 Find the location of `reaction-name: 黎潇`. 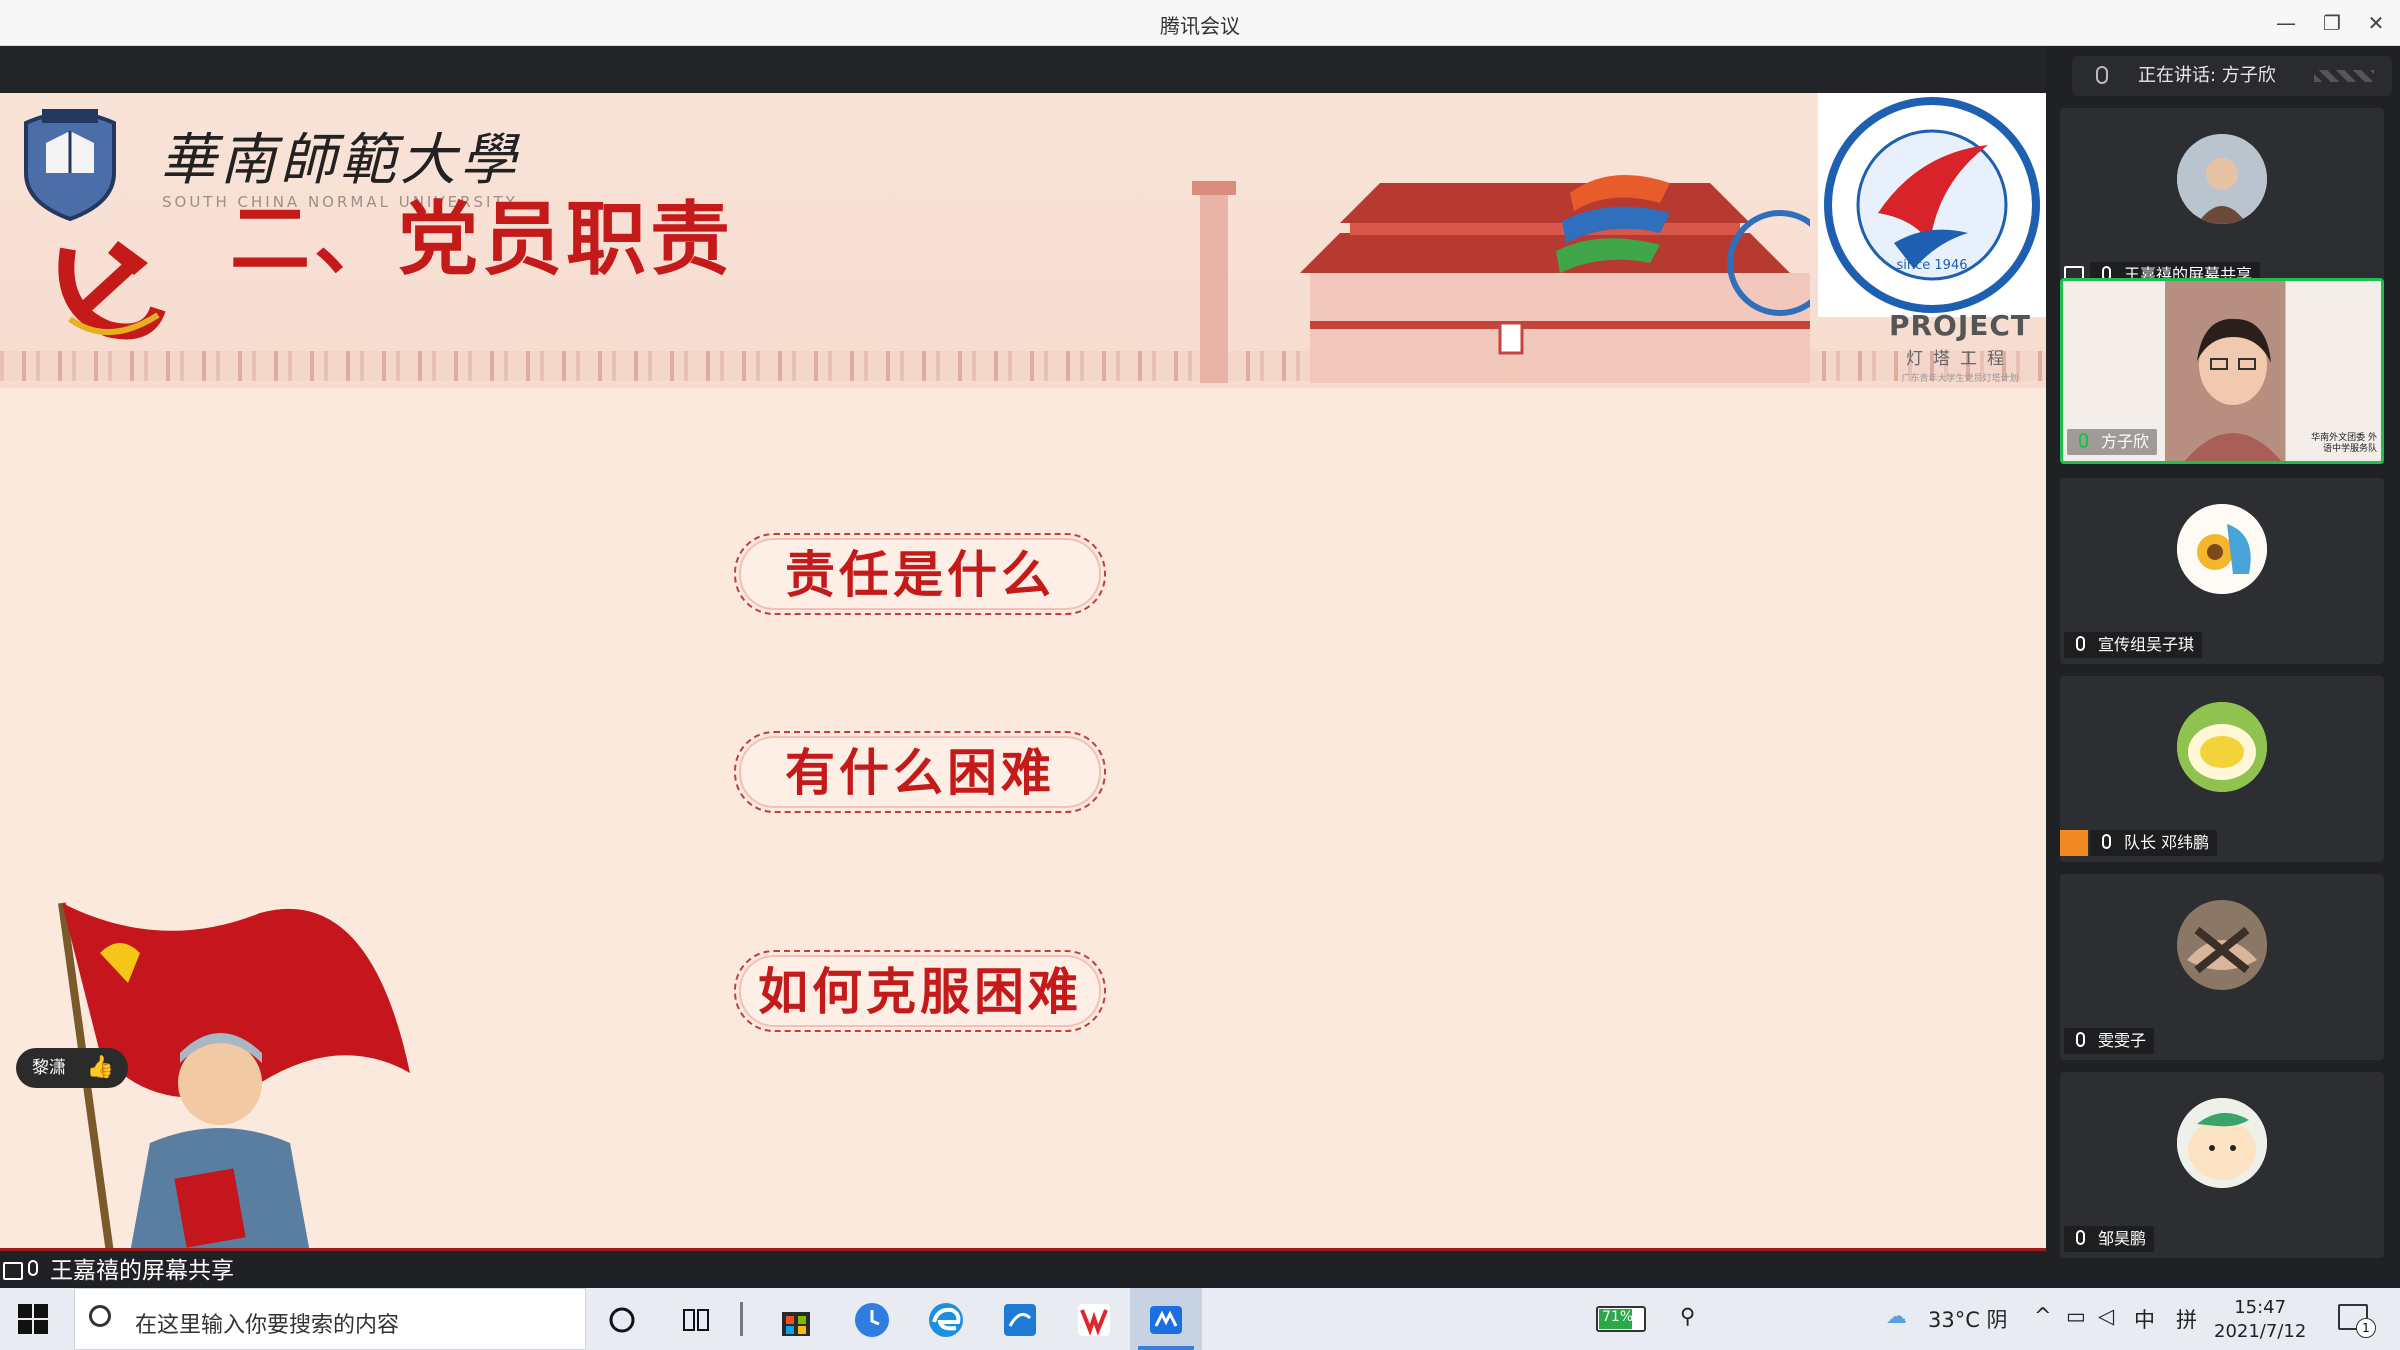

reaction-name: 黎潇 is located at coordinates (49, 1068).